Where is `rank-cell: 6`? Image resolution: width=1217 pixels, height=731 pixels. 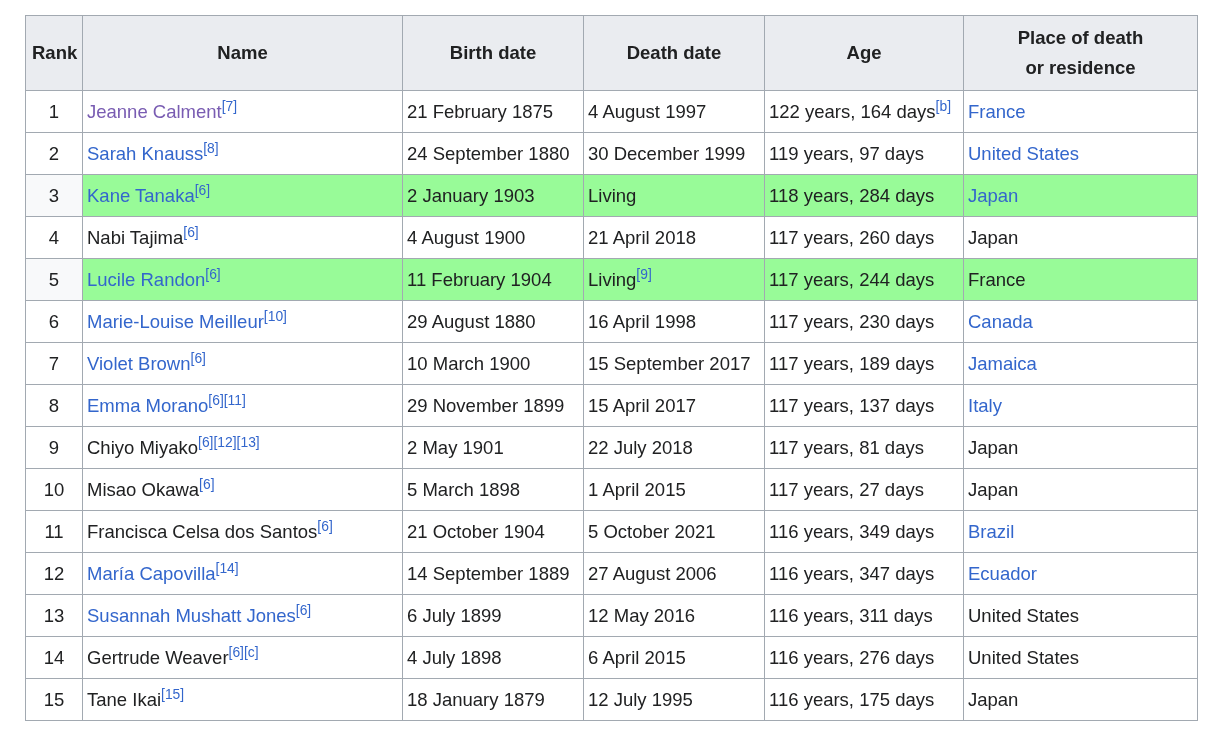
rank-cell: 6 is located at coordinates (54, 321).